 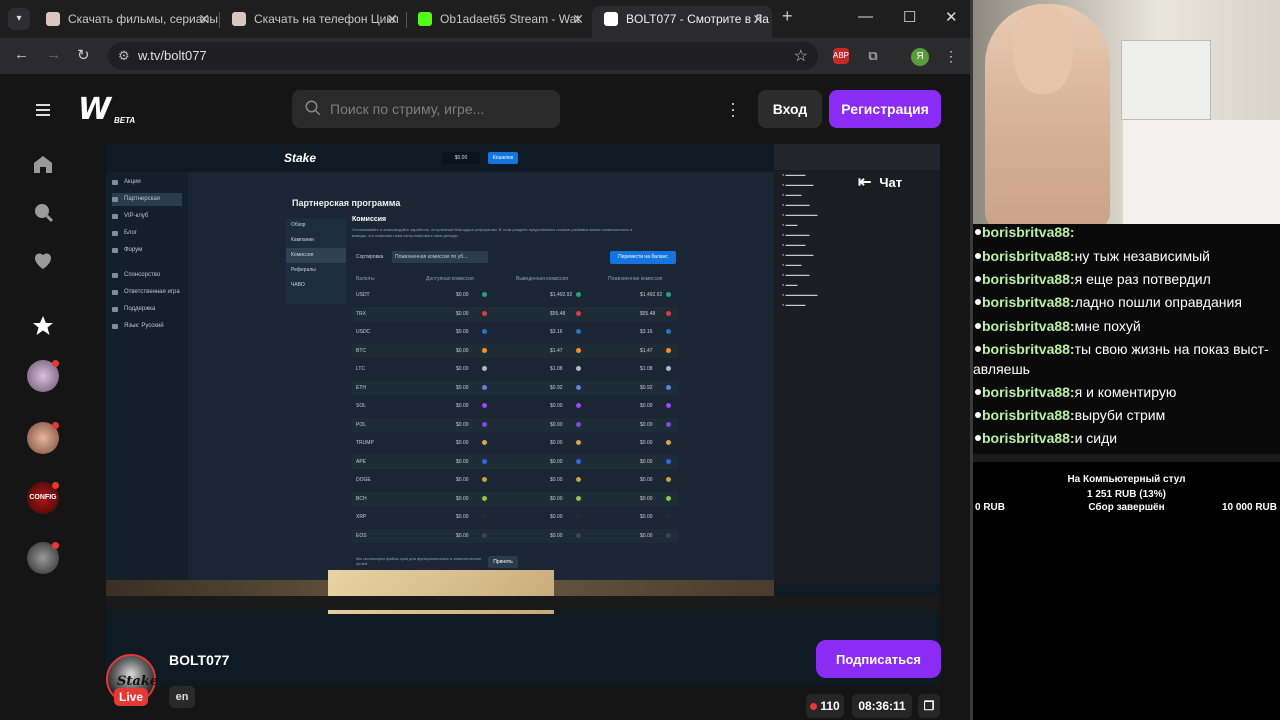 What do you see at coordinates (83, 55) in the screenshot?
I see `reload-icon: ↻` at bounding box center [83, 55].